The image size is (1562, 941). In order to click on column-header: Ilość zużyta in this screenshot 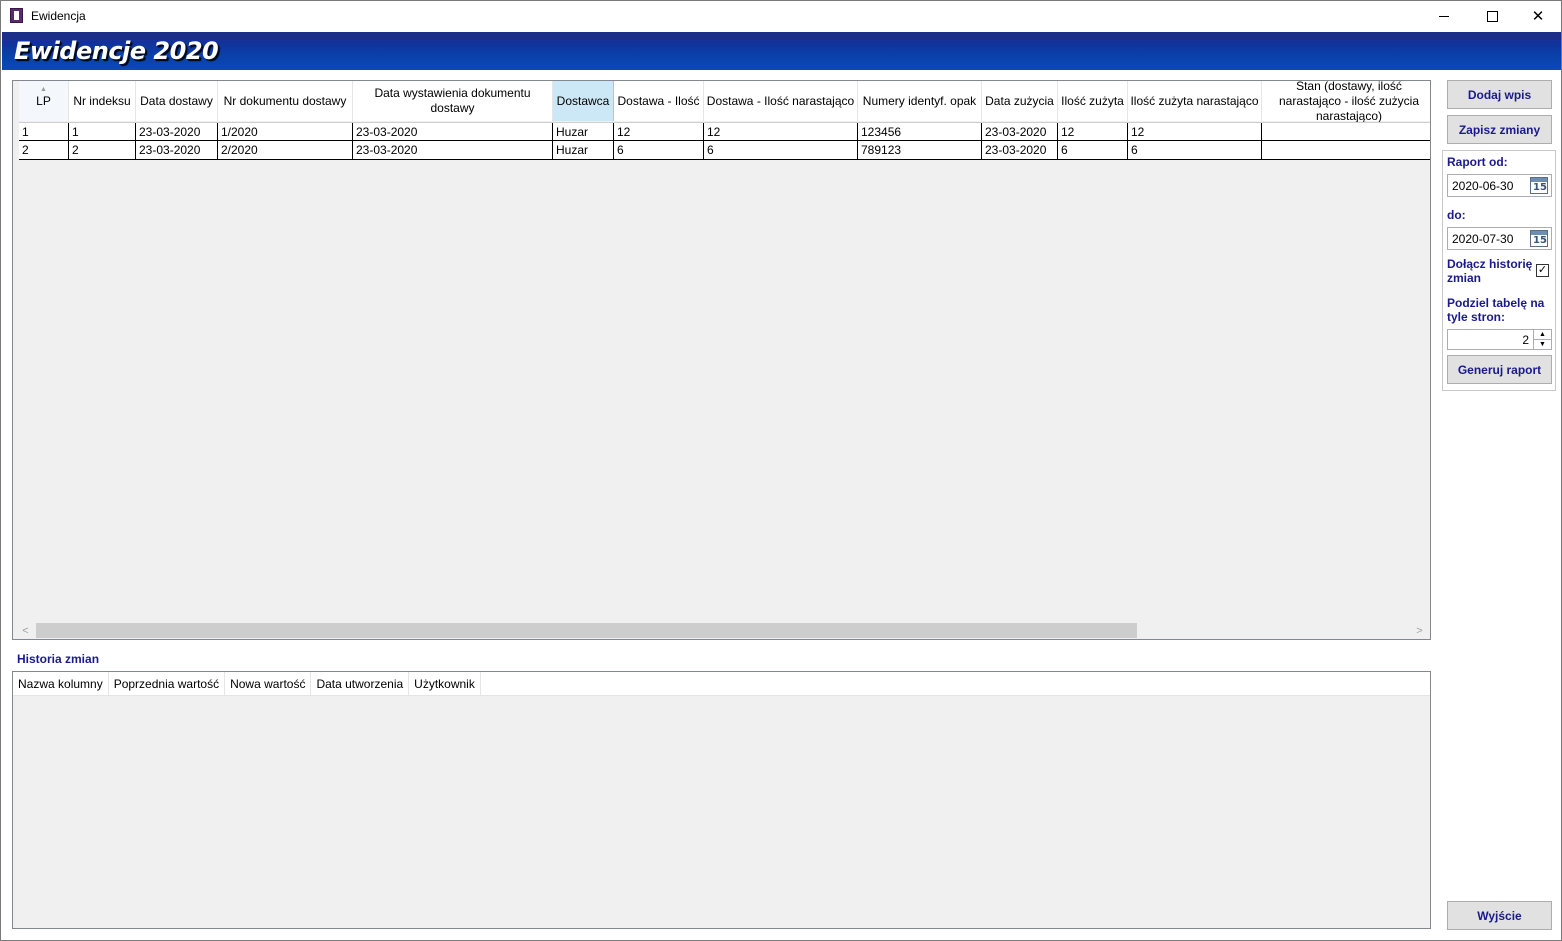, I will do `click(1093, 101)`.